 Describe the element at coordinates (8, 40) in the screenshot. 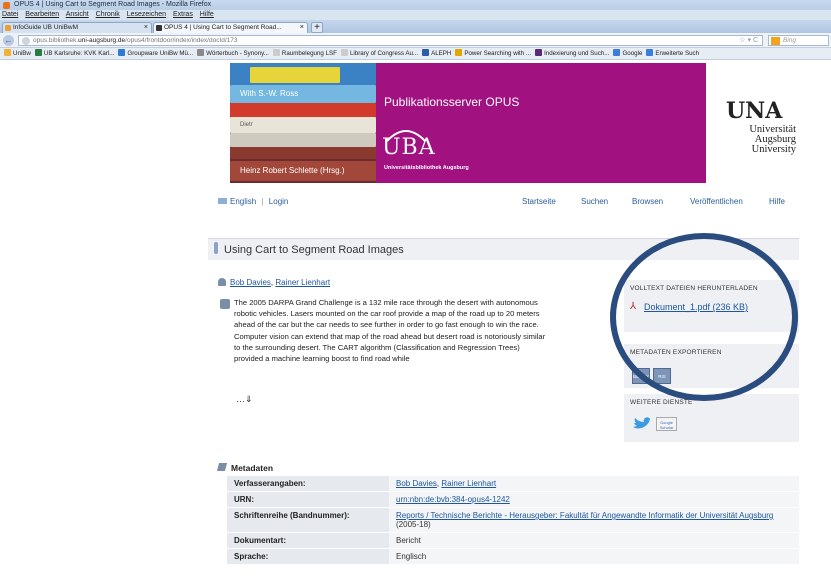

I see `back-button: ←` at that location.